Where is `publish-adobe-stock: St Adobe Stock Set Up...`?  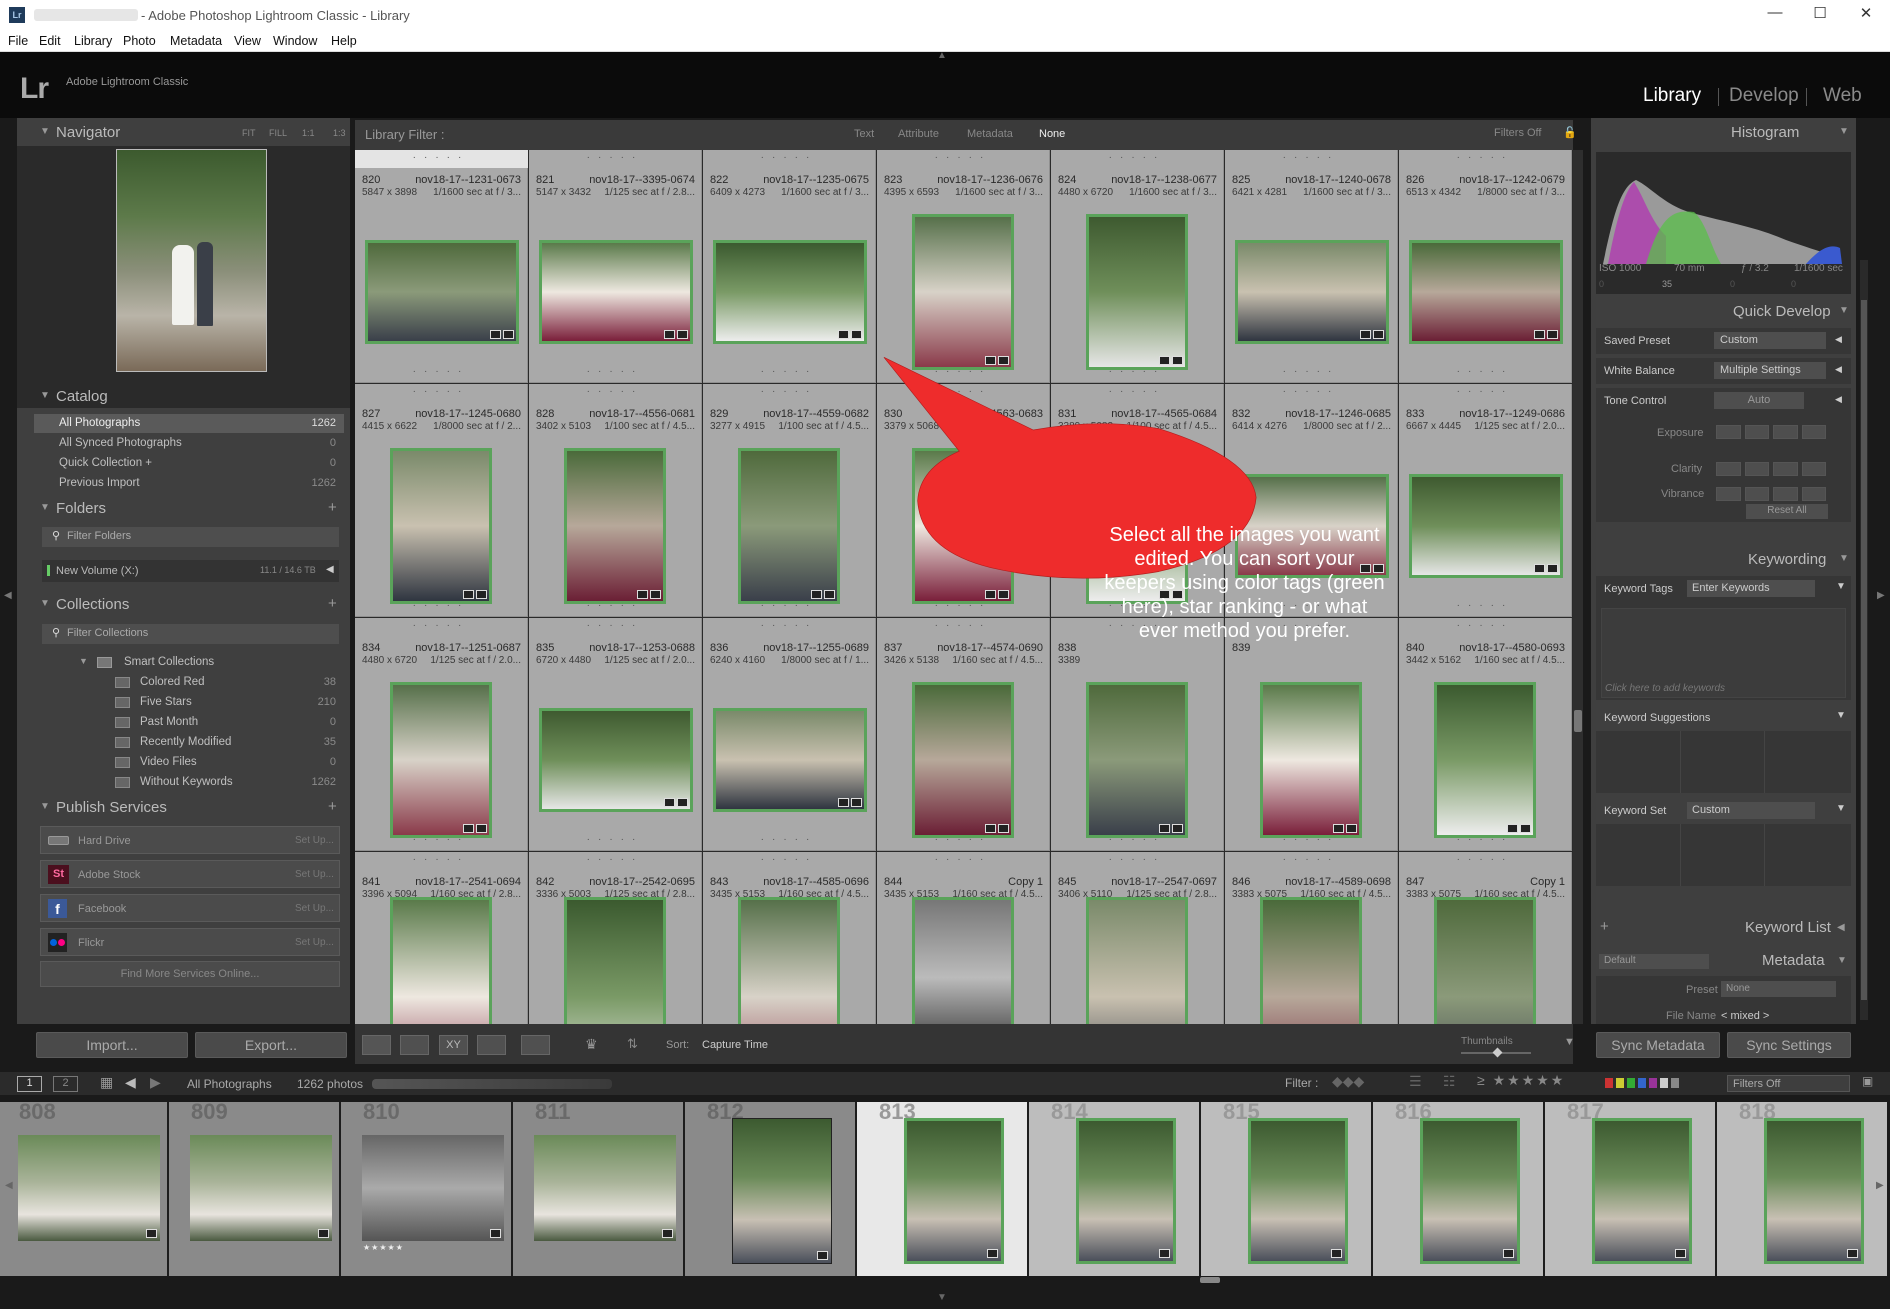
publish-adobe-stock: St Adobe Stock Set Up... is located at coordinates (190, 874).